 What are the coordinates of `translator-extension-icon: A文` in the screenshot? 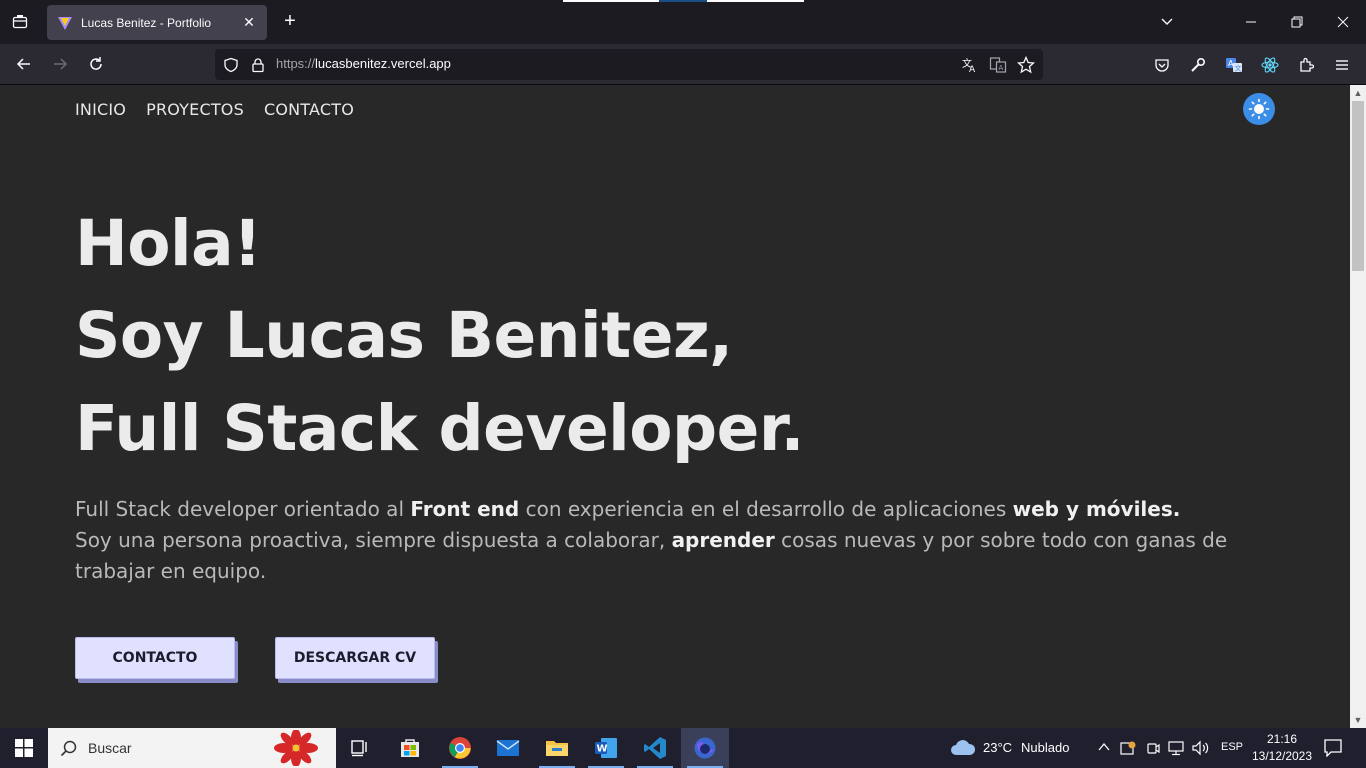 It's located at (1234, 65).